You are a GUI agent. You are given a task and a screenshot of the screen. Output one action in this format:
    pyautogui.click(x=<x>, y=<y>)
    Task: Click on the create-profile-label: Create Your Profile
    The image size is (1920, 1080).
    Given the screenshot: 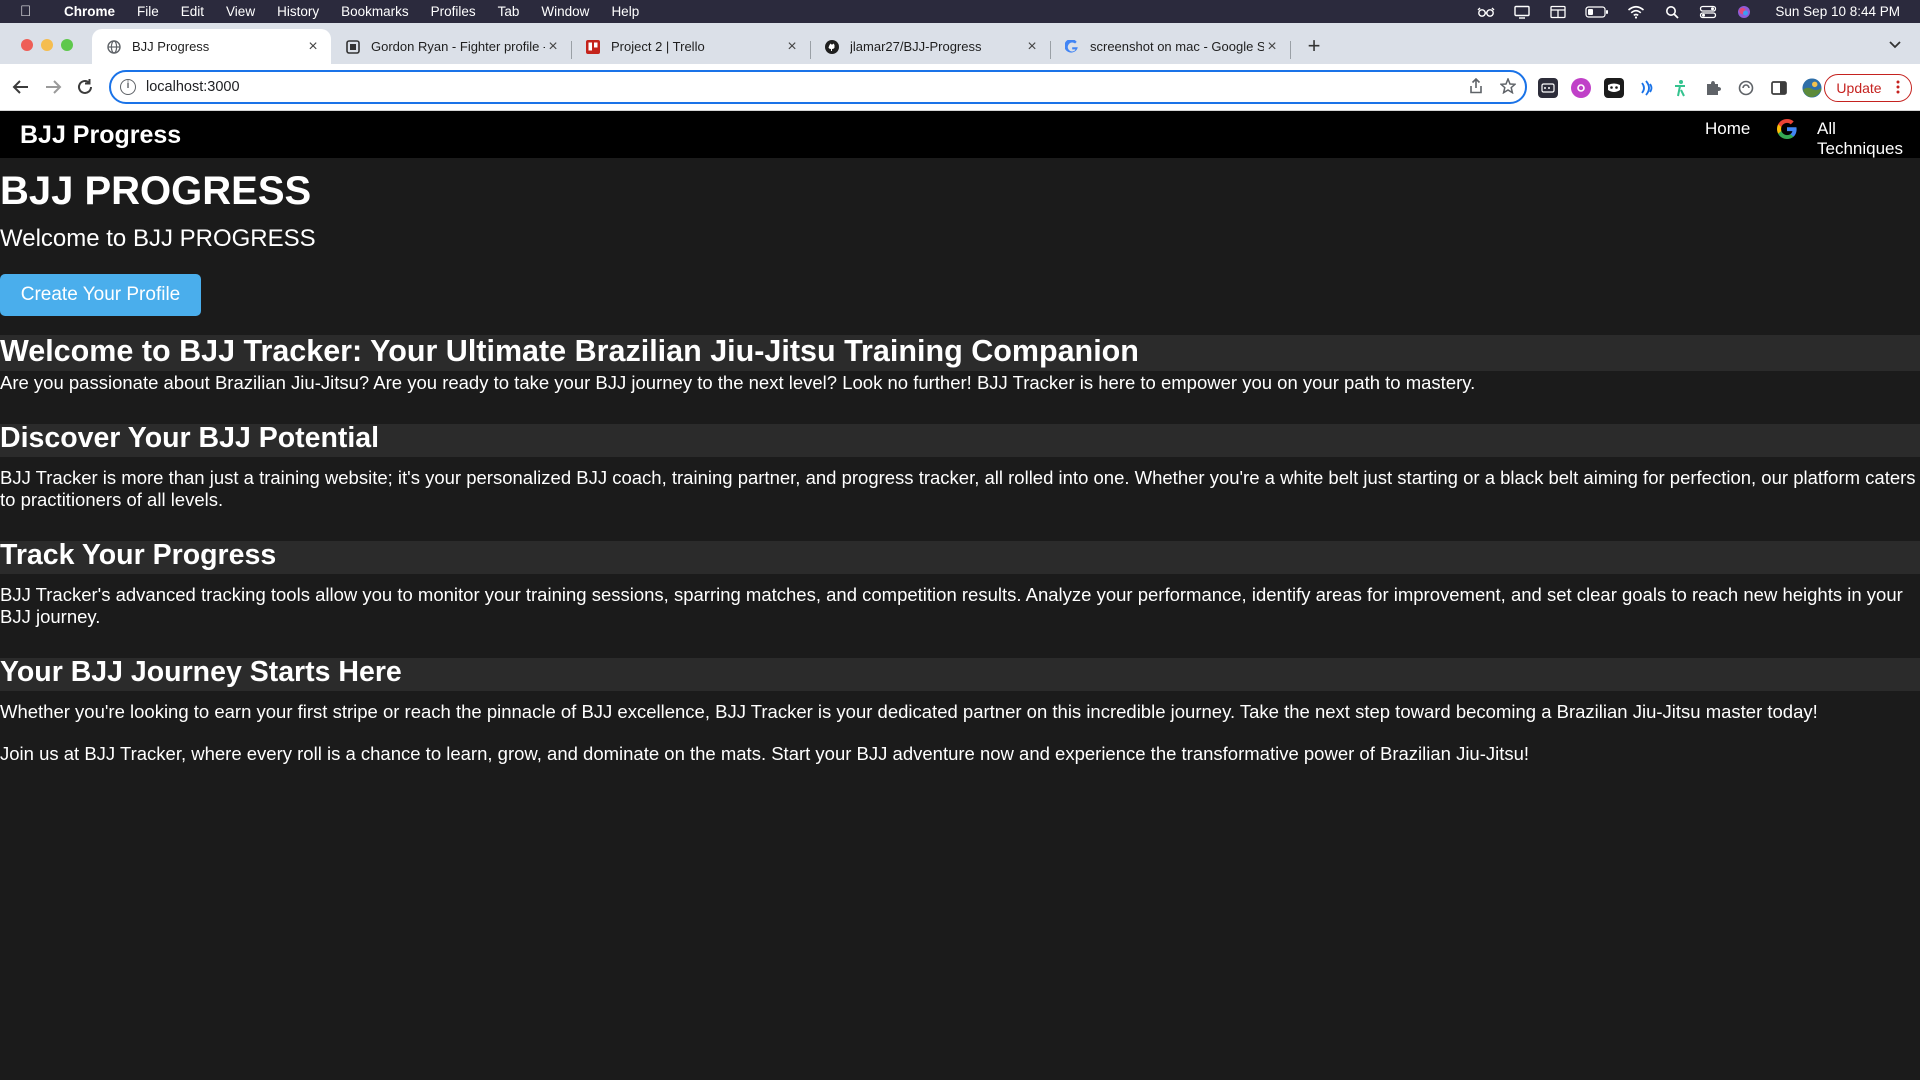 What is the action you would take?
    pyautogui.click(x=100, y=294)
    